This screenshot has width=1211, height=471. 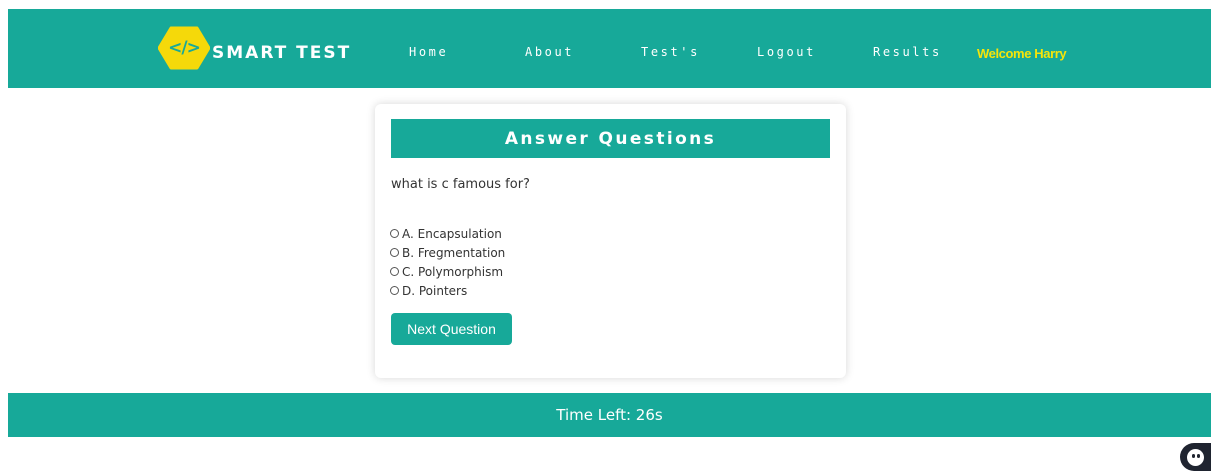 What do you see at coordinates (454, 252) in the screenshot?
I see `option-label: B. Fregmentation` at bounding box center [454, 252].